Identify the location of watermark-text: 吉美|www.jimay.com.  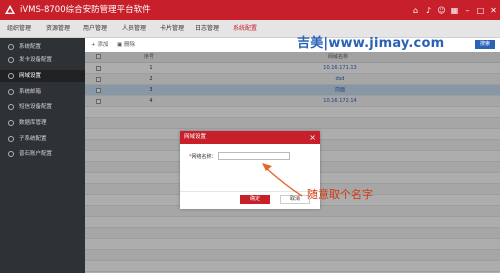
(371, 43).